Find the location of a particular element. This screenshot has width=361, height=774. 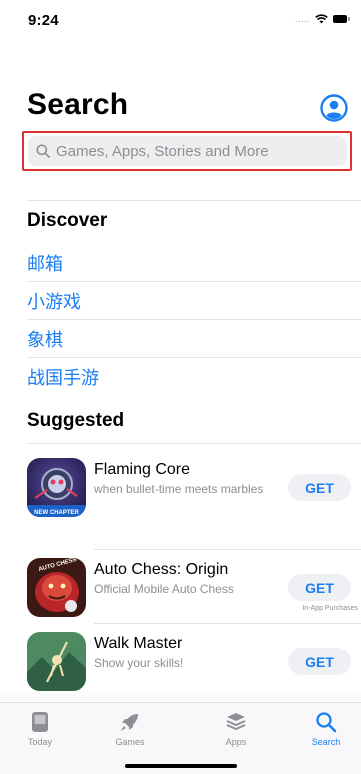

app-name: Walk Master is located at coordinates (138, 643).